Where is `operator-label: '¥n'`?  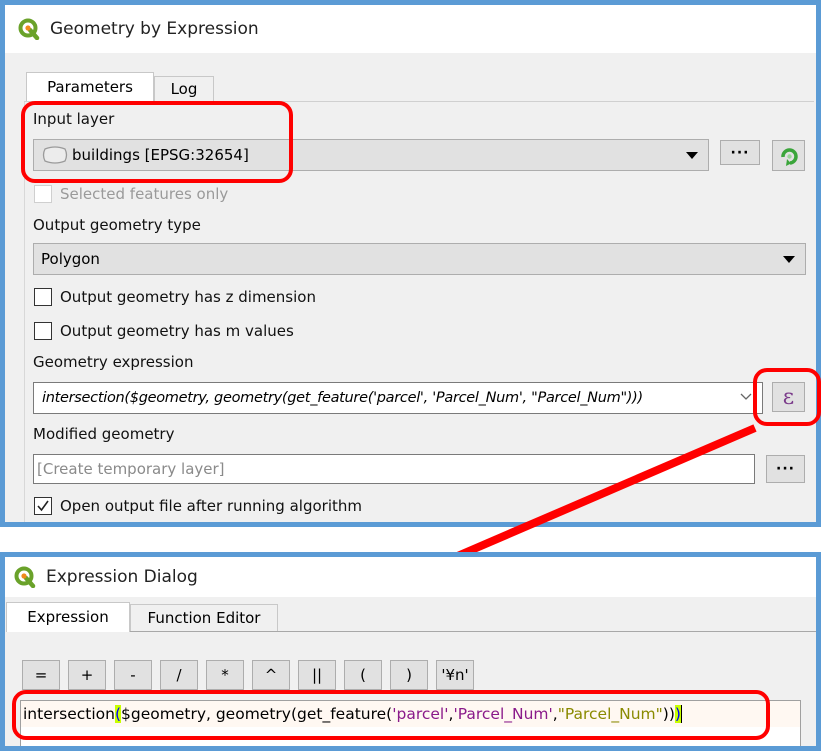
operator-label: '¥n' is located at coordinates (455, 675).